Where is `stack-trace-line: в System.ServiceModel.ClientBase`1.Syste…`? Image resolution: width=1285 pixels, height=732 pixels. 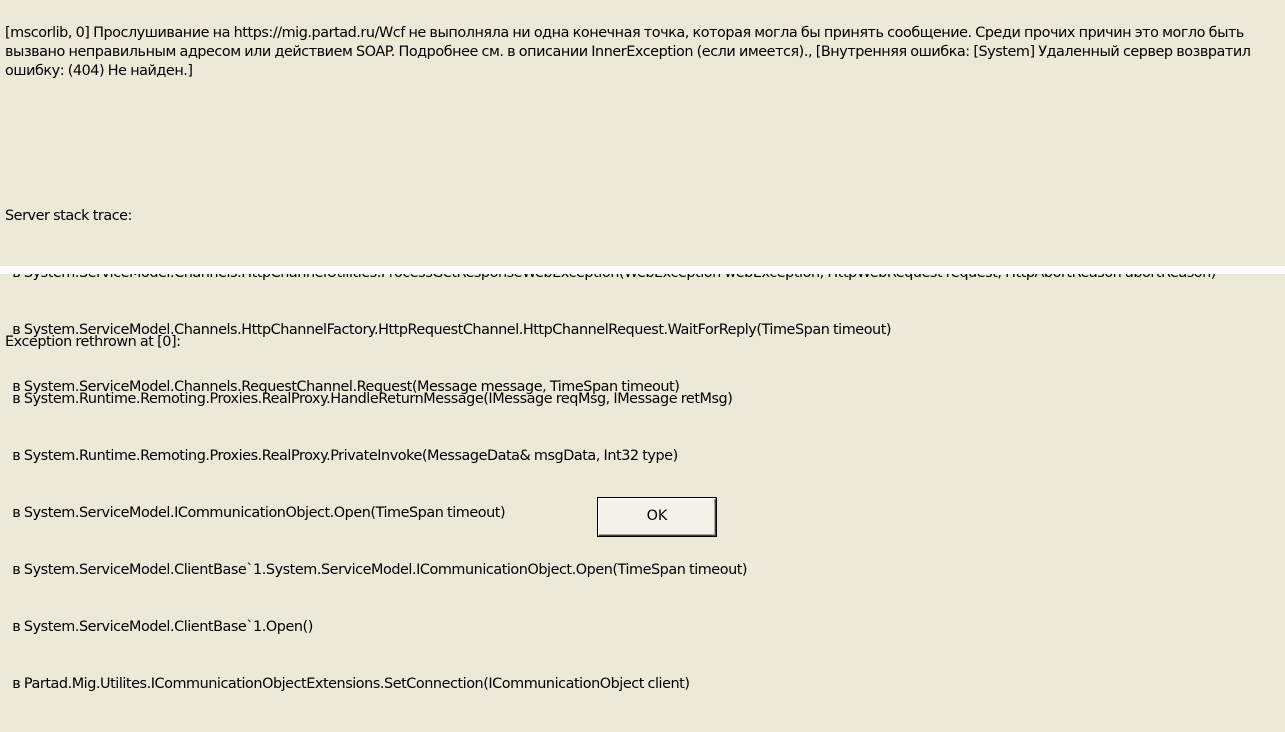
stack-trace-line: в System.ServiceModel.ClientBase`1.Syste… is located at coordinates (376, 570).